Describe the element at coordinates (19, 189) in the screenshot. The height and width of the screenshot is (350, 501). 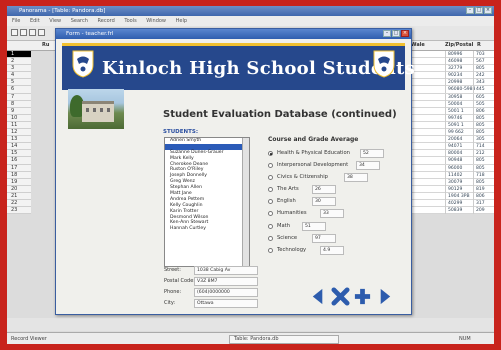
I see `row-number: 20` at that location.